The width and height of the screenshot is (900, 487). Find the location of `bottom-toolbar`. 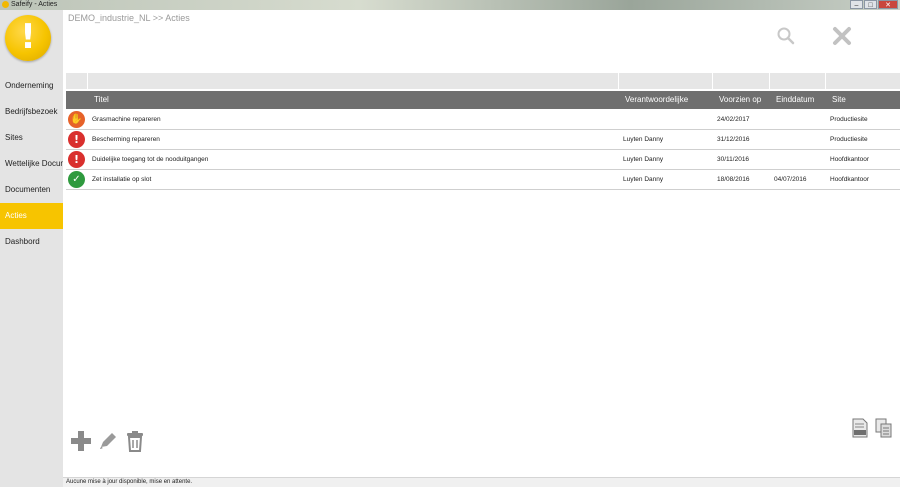

bottom-toolbar is located at coordinates (108, 441).